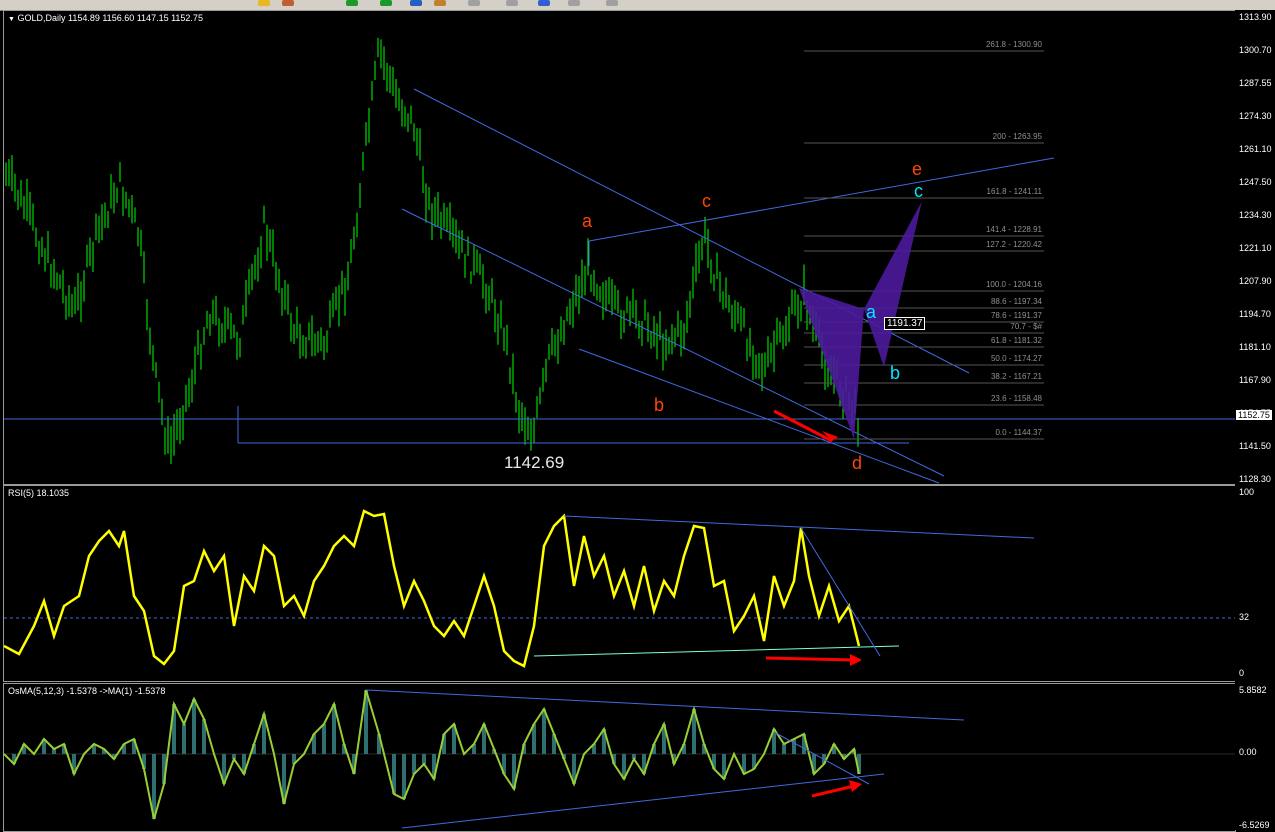  What do you see at coordinates (1244, 617) in the screenshot?
I see `rsi-tick-label: 32` at bounding box center [1244, 617].